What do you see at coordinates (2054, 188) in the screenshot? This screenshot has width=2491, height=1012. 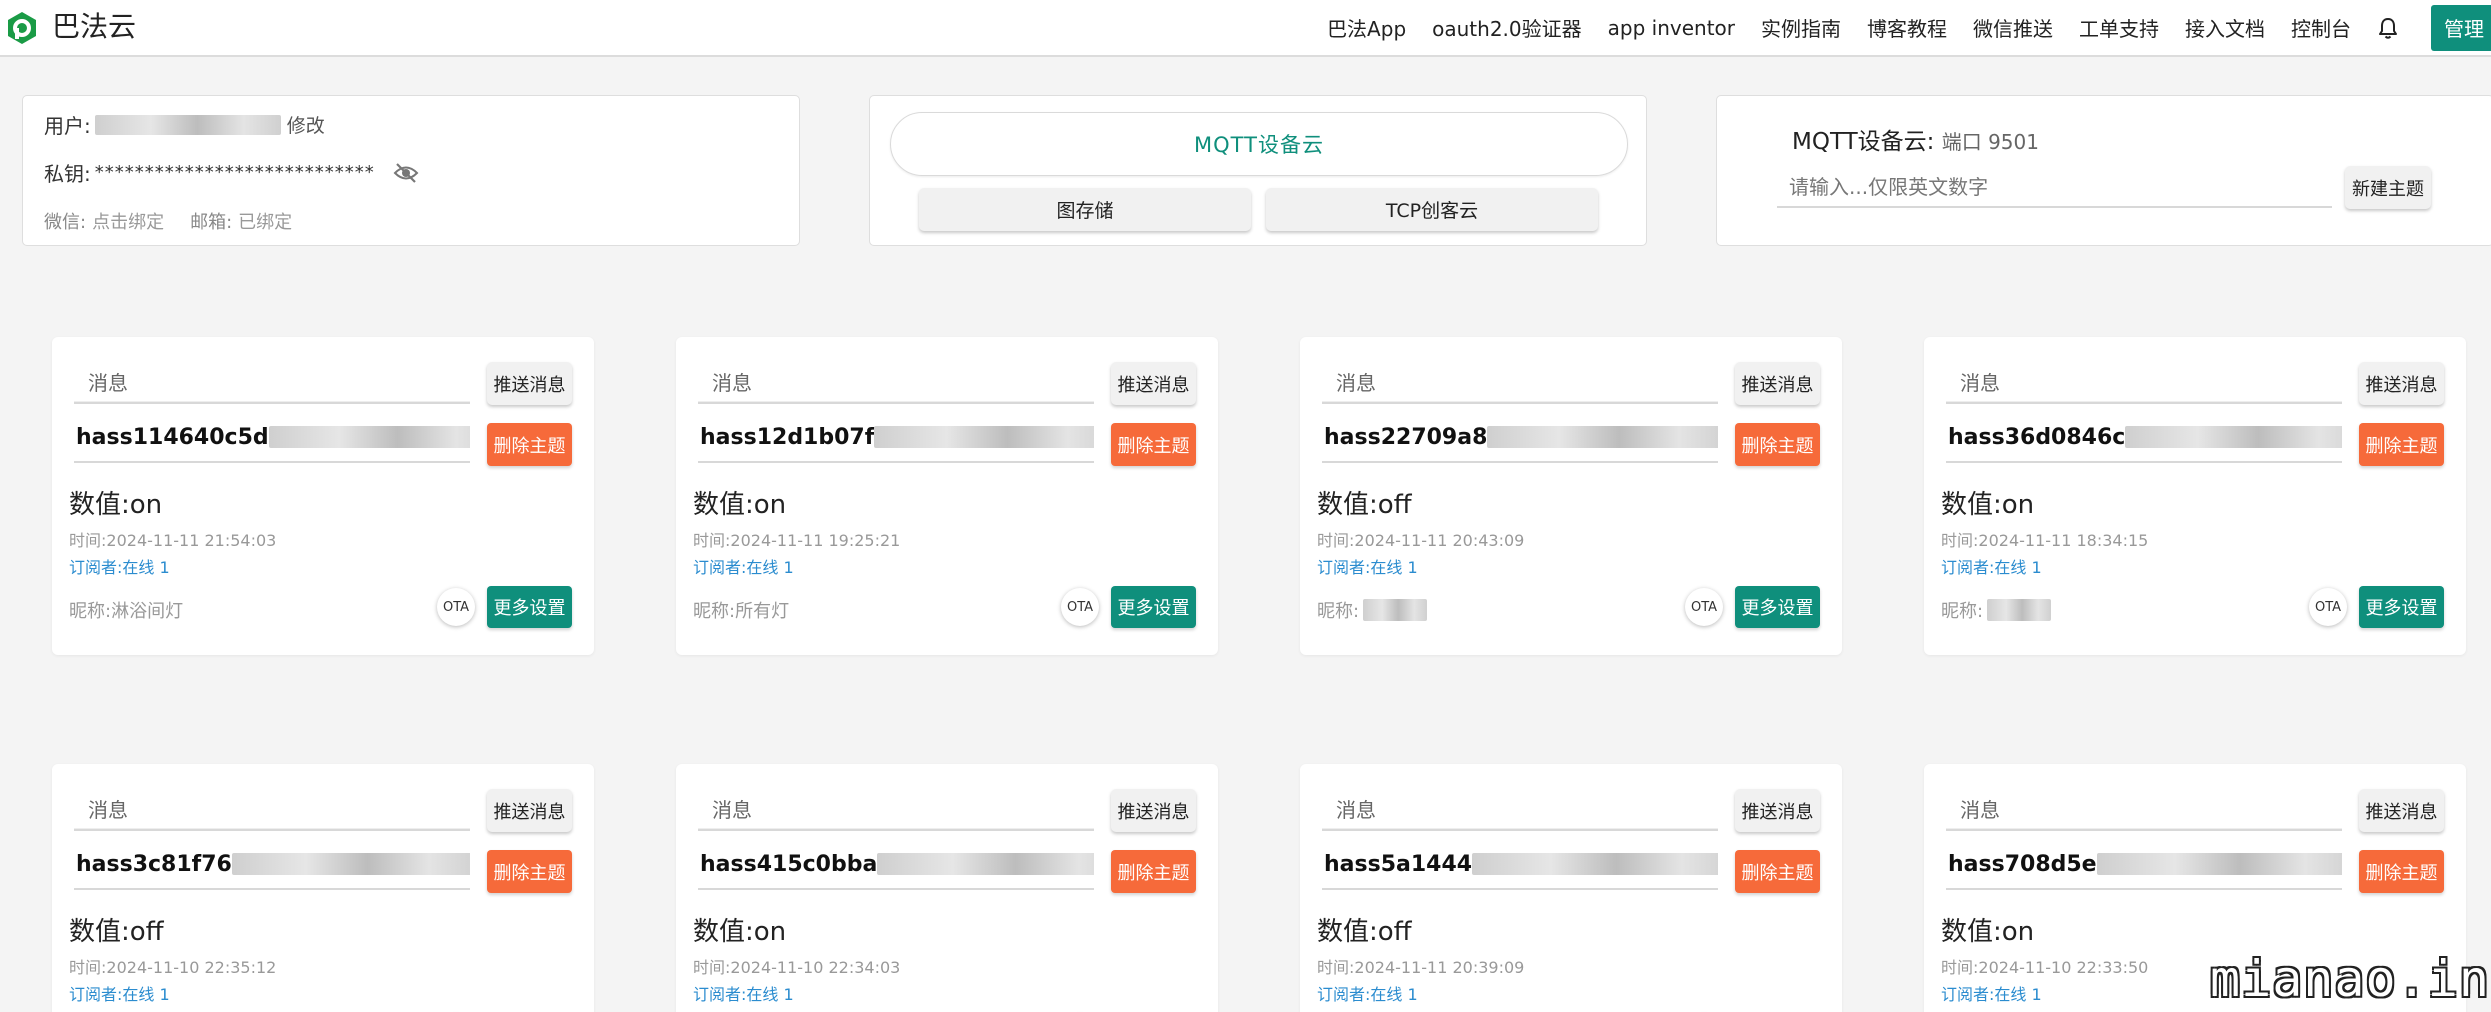 I see `new-topic-input` at bounding box center [2054, 188].